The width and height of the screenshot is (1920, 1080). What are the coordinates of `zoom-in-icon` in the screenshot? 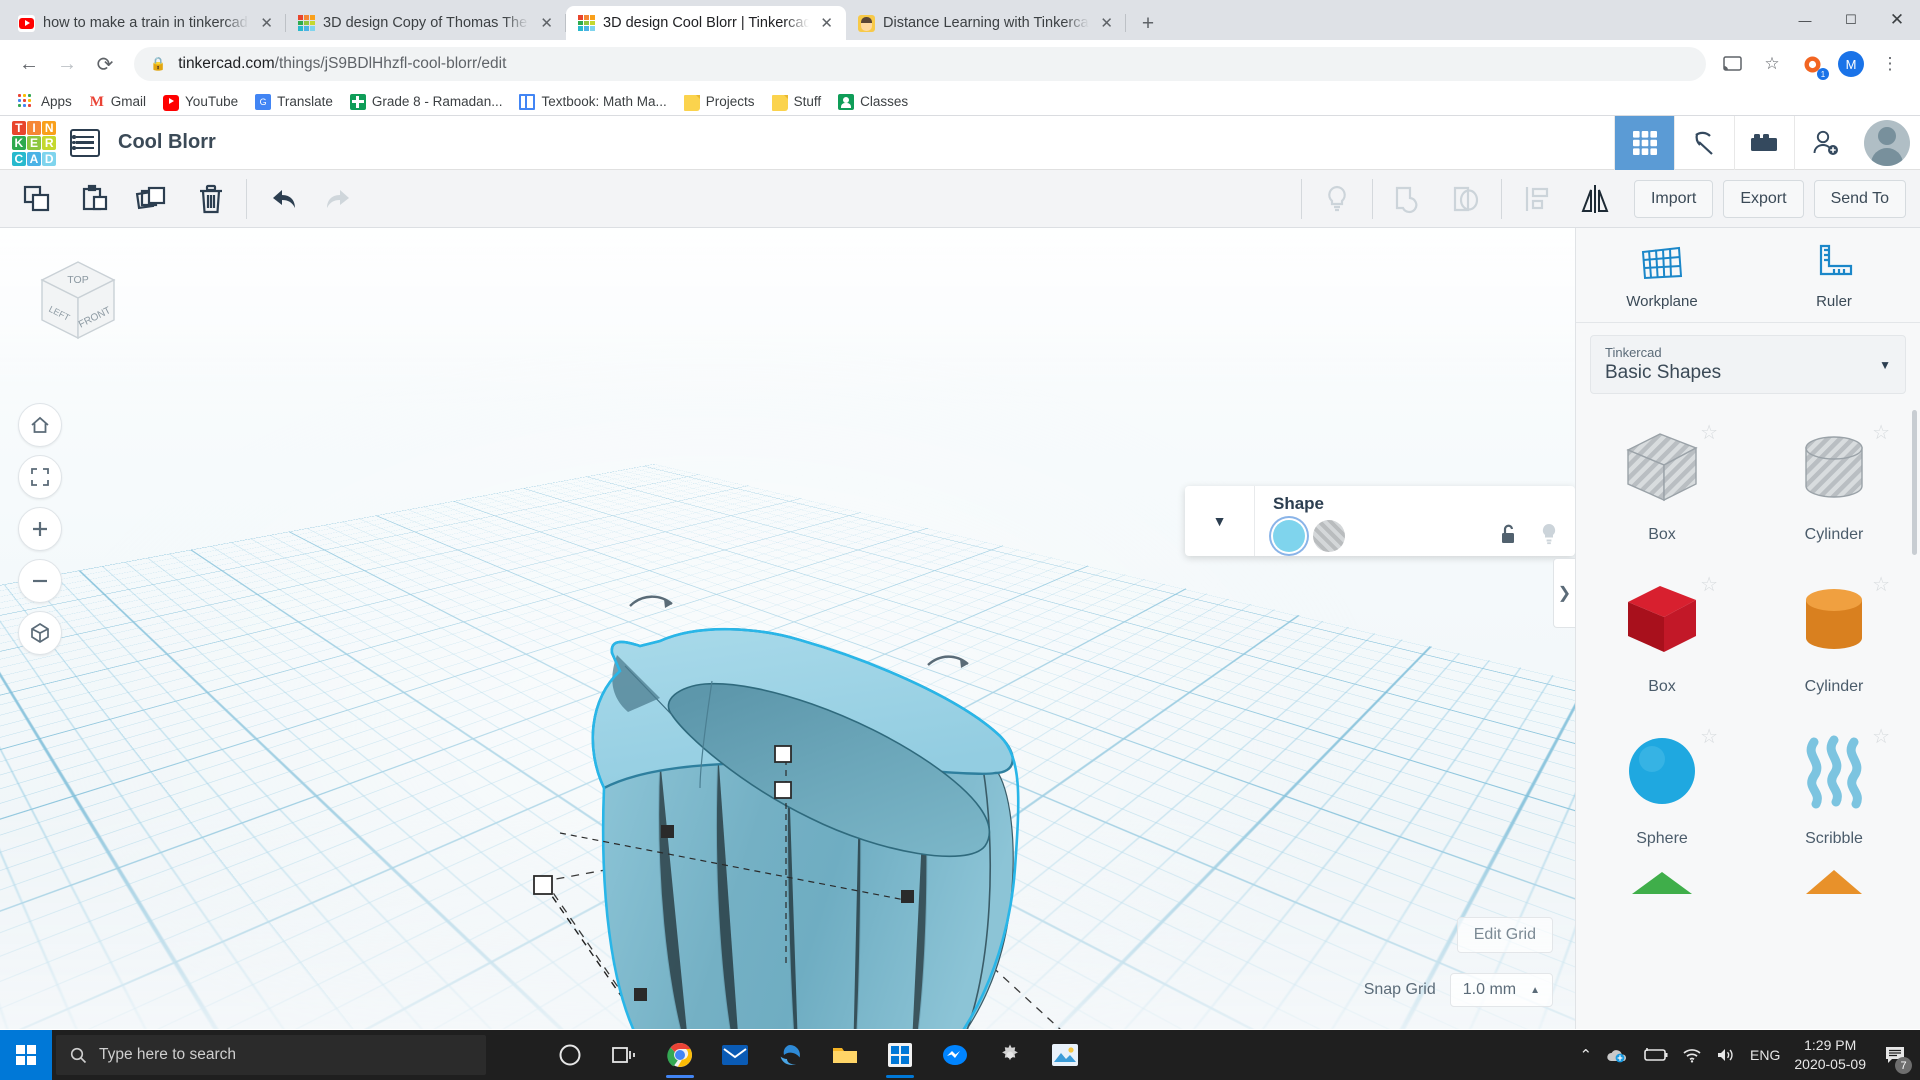 It's located at (40, 529).